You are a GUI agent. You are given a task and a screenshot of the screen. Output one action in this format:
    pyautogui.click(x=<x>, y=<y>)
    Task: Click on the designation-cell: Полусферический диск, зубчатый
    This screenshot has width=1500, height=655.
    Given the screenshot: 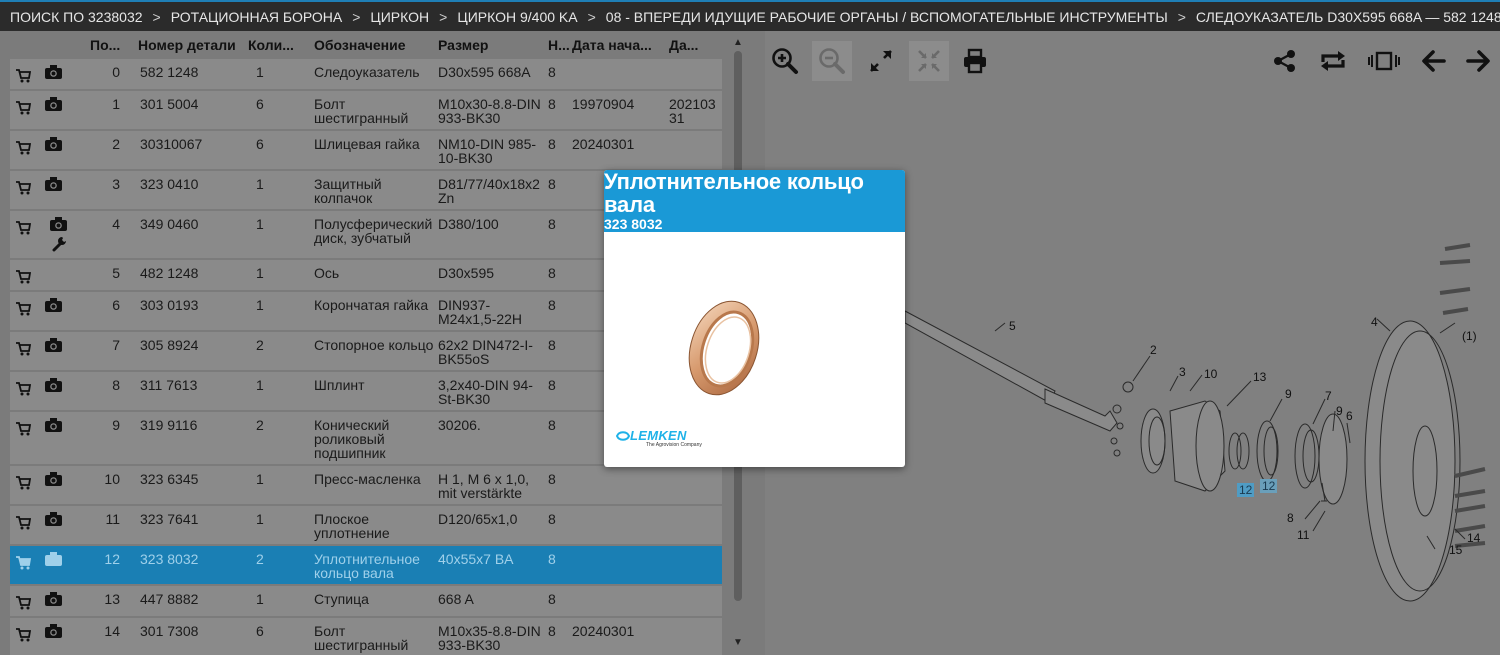 What is the action you would take?
    pyautogui.click(x=373, y=231)
    